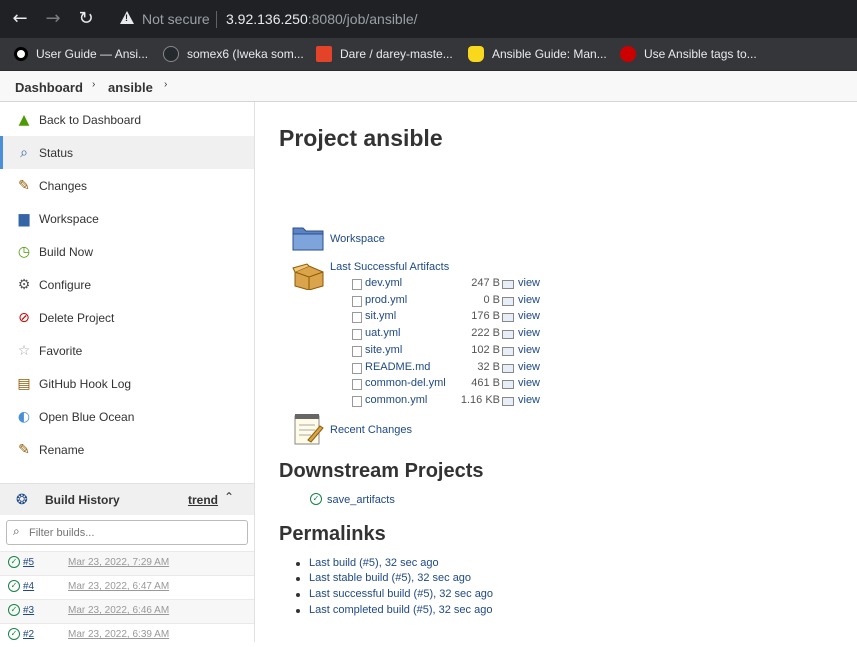  What do you see at coordinates (134, 532) in the screenshot?
I see `filter-builds-input` at bounding box center [134, 532].